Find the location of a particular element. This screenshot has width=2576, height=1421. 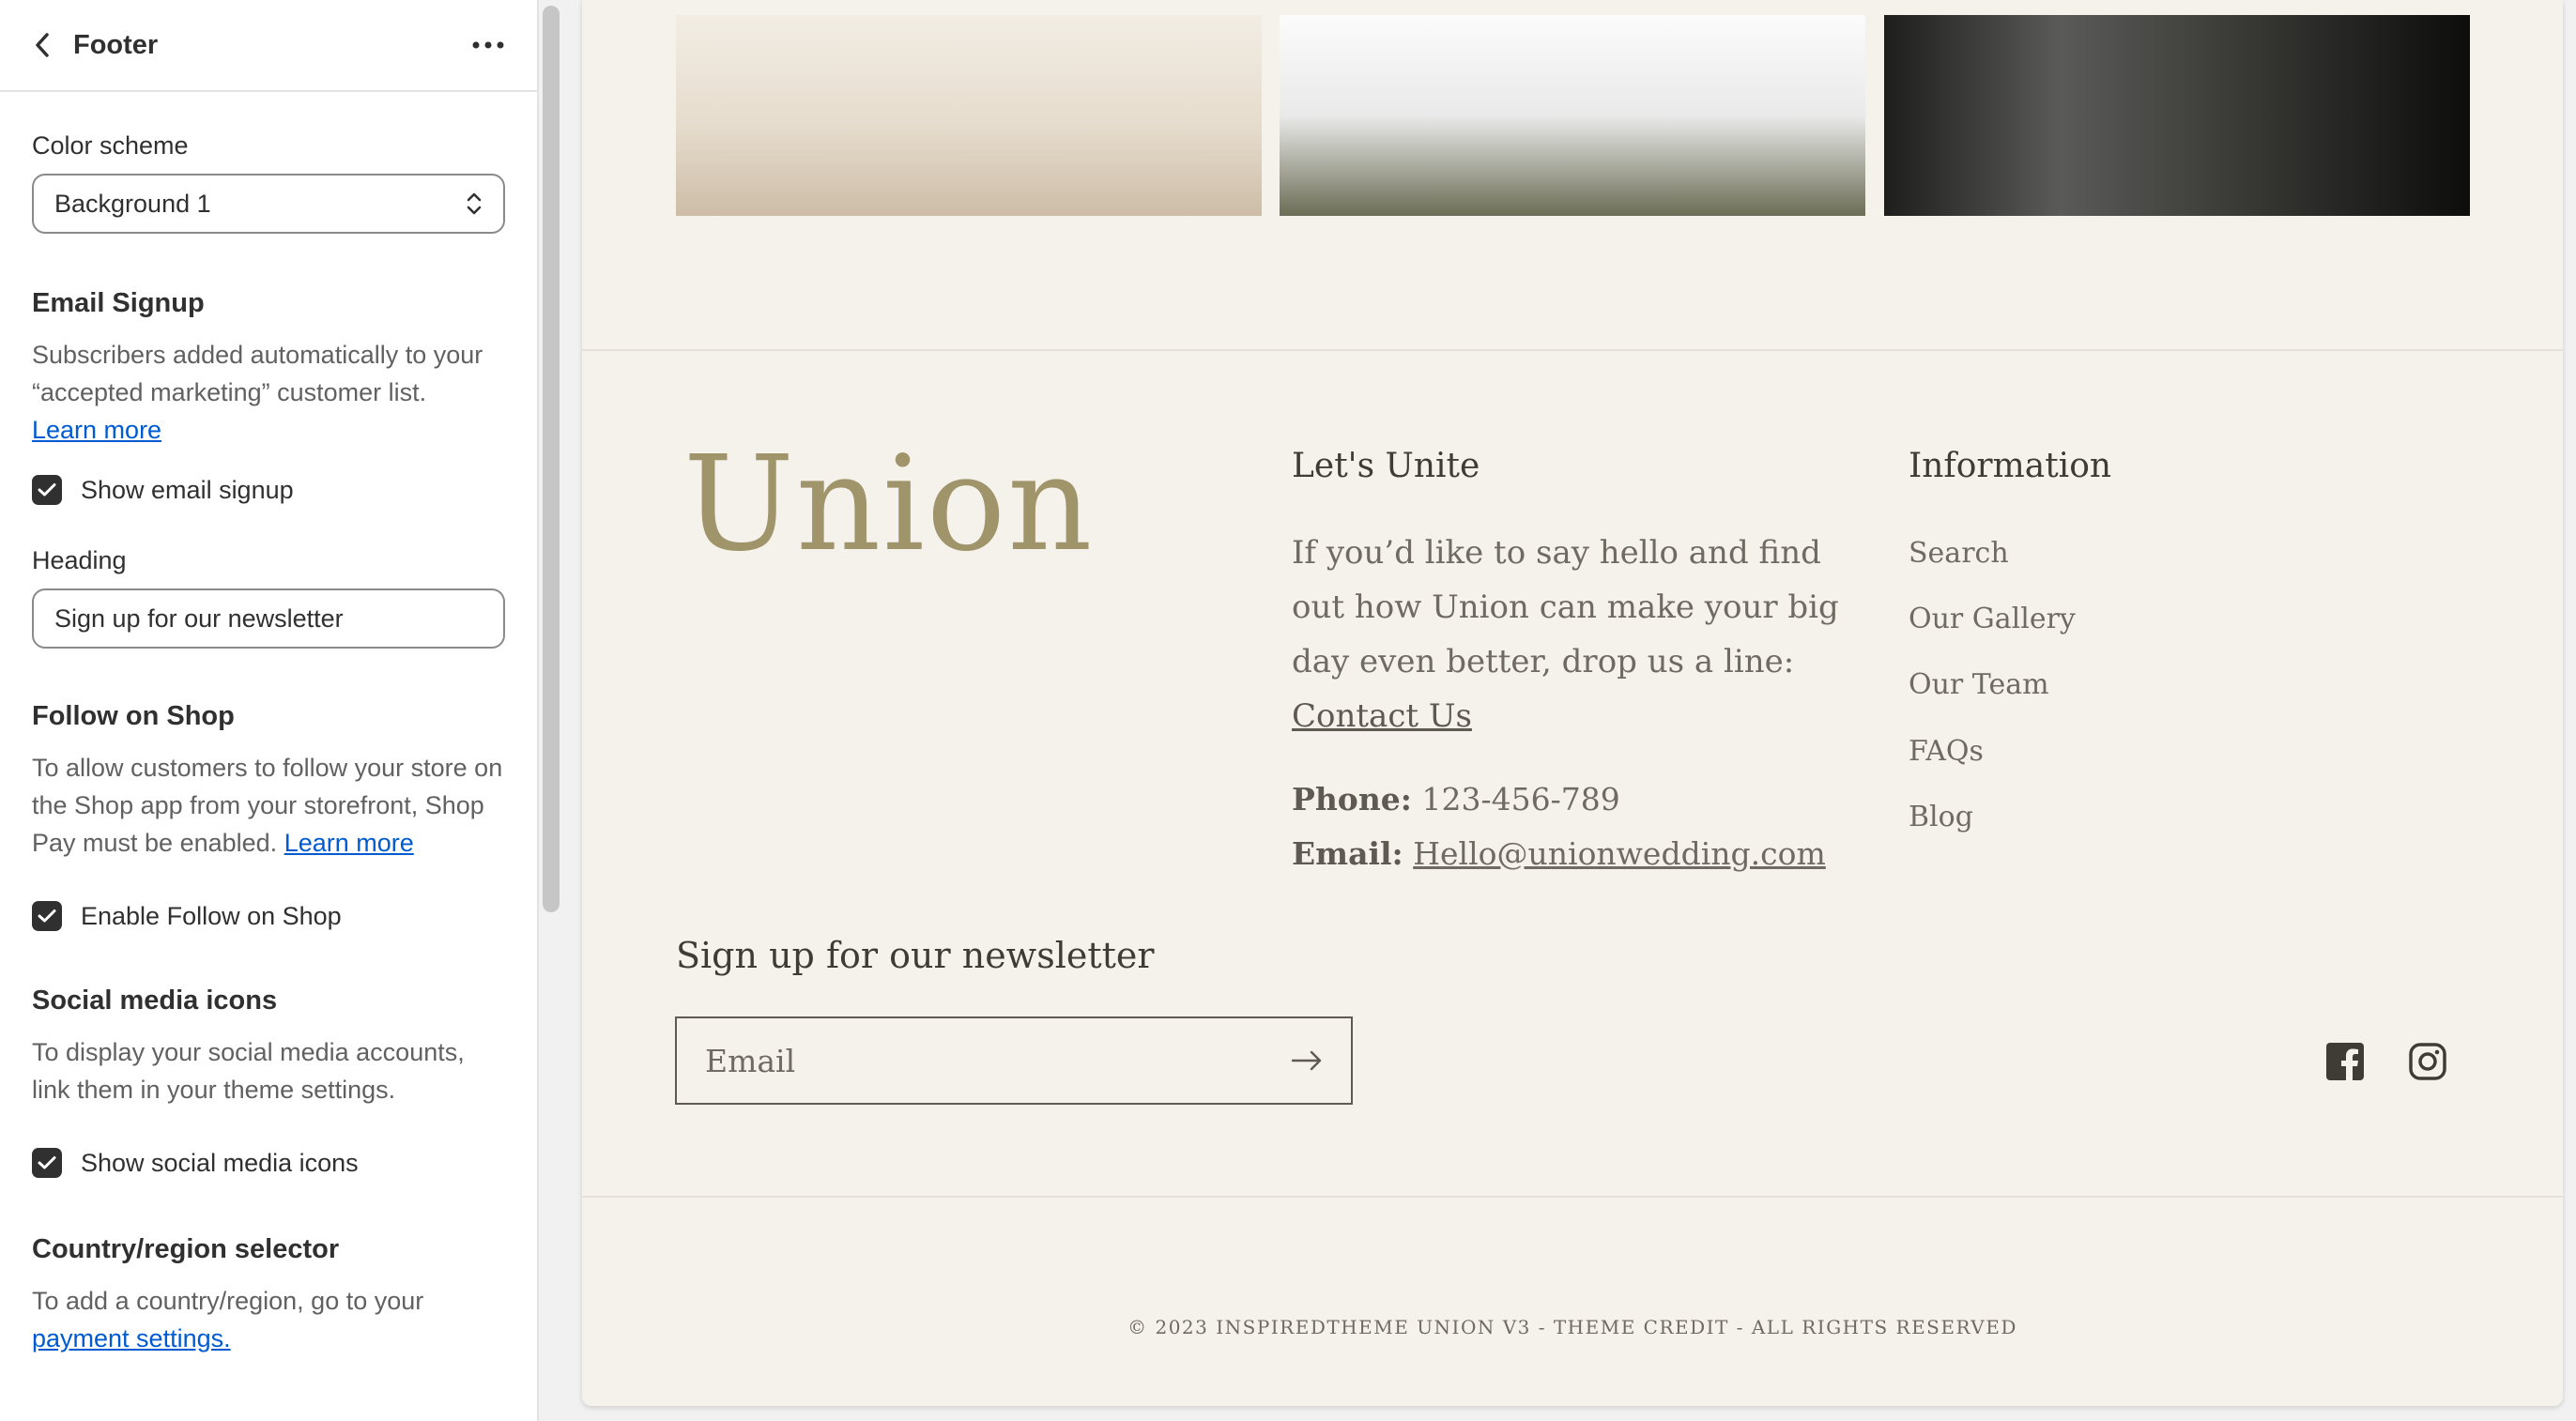

lets-unite-title: Let's Unite is located at coordinates (1386, 466).